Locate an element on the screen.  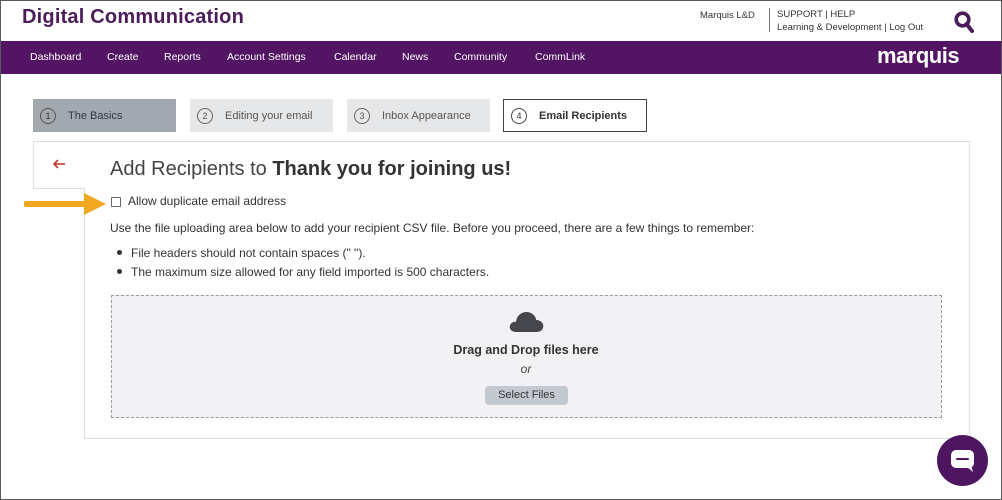
step-label: Email Recipients is located at coordinates (583, 115).